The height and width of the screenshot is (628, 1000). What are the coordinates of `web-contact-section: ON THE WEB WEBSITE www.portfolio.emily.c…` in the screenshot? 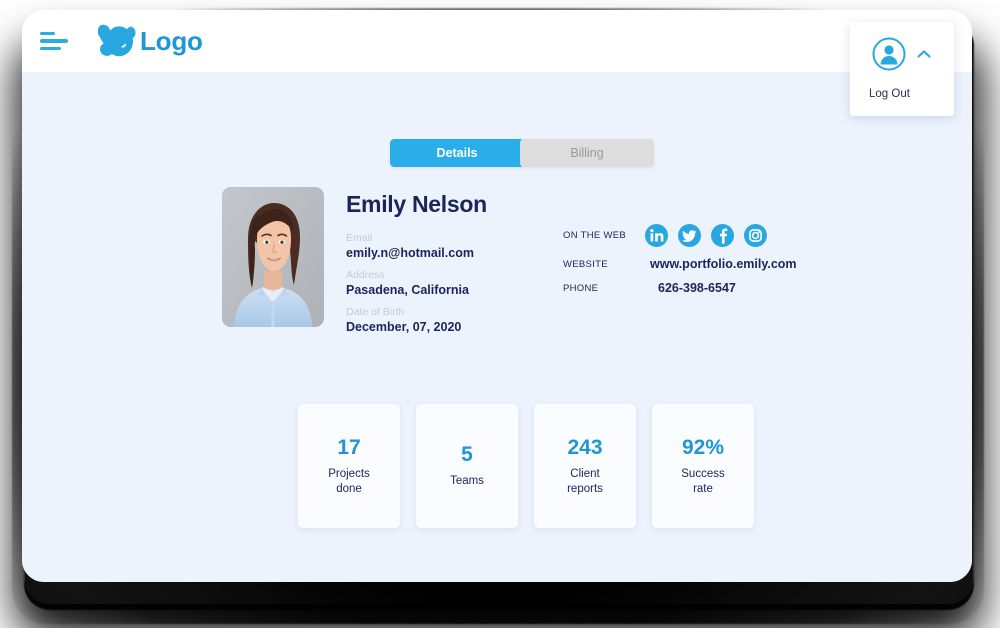 It's located at (680, 264).